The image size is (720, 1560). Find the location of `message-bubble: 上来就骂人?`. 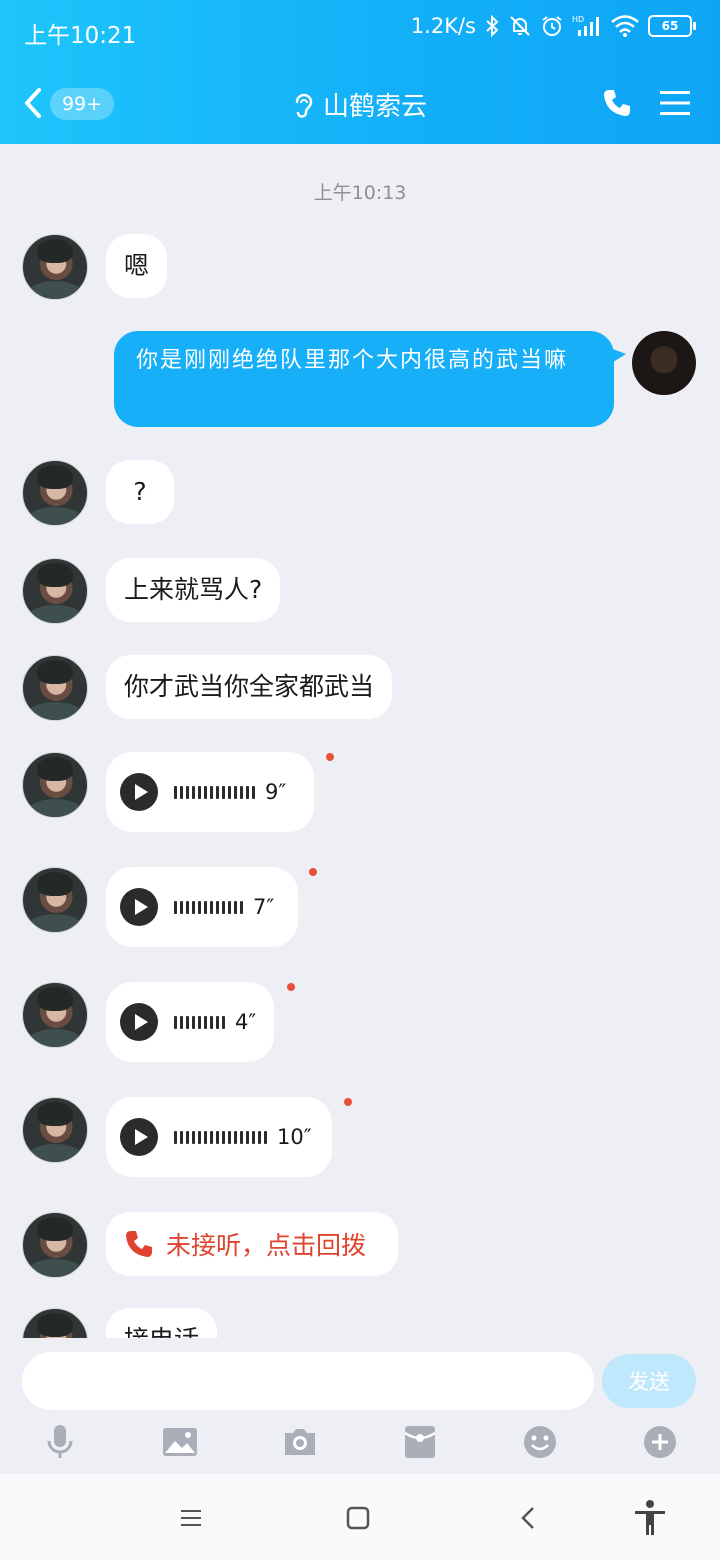

message-bubble: 上来就骂人? is located at coordinates (193, 590).